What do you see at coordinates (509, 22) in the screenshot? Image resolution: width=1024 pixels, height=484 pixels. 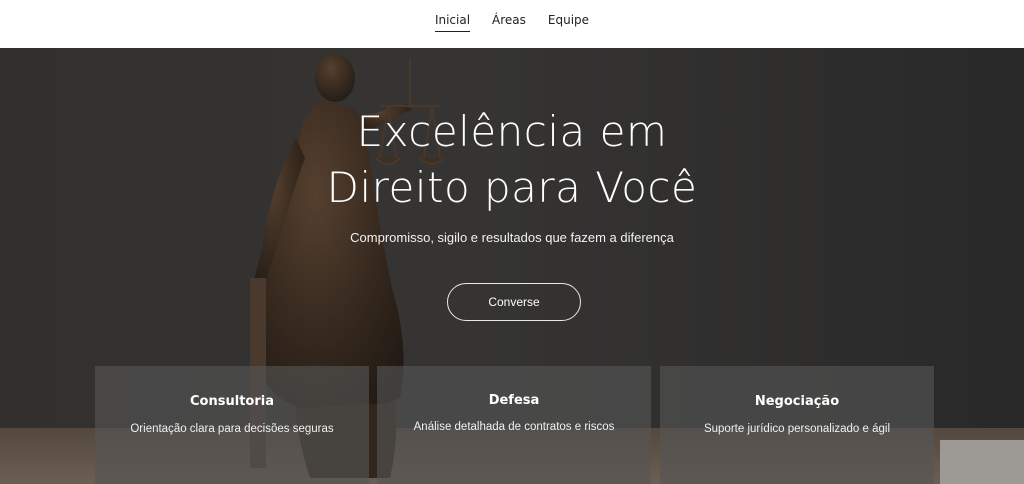 I see `nav-link-areas: Áreas` at bounding box center [509, 22].